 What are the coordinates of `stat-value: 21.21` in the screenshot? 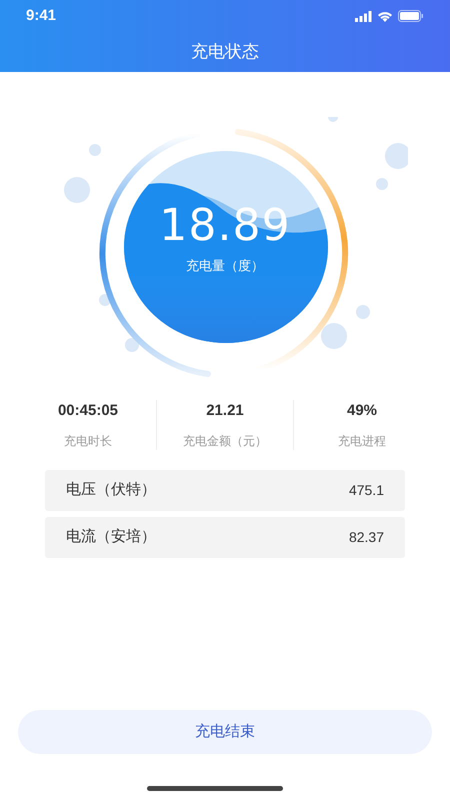 It's located at (225, 411).